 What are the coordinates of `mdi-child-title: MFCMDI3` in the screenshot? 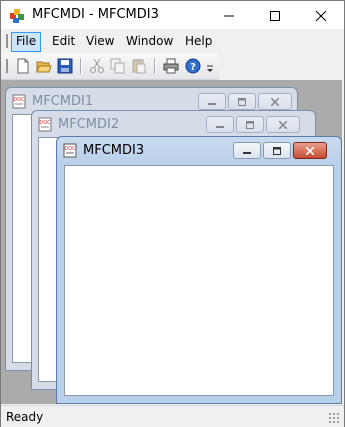 It's located at (114, 150).